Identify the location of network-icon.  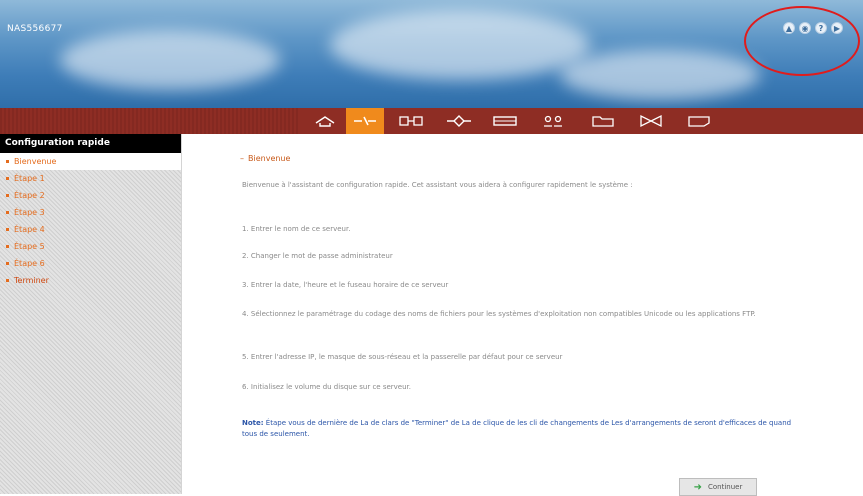
(459, 121).